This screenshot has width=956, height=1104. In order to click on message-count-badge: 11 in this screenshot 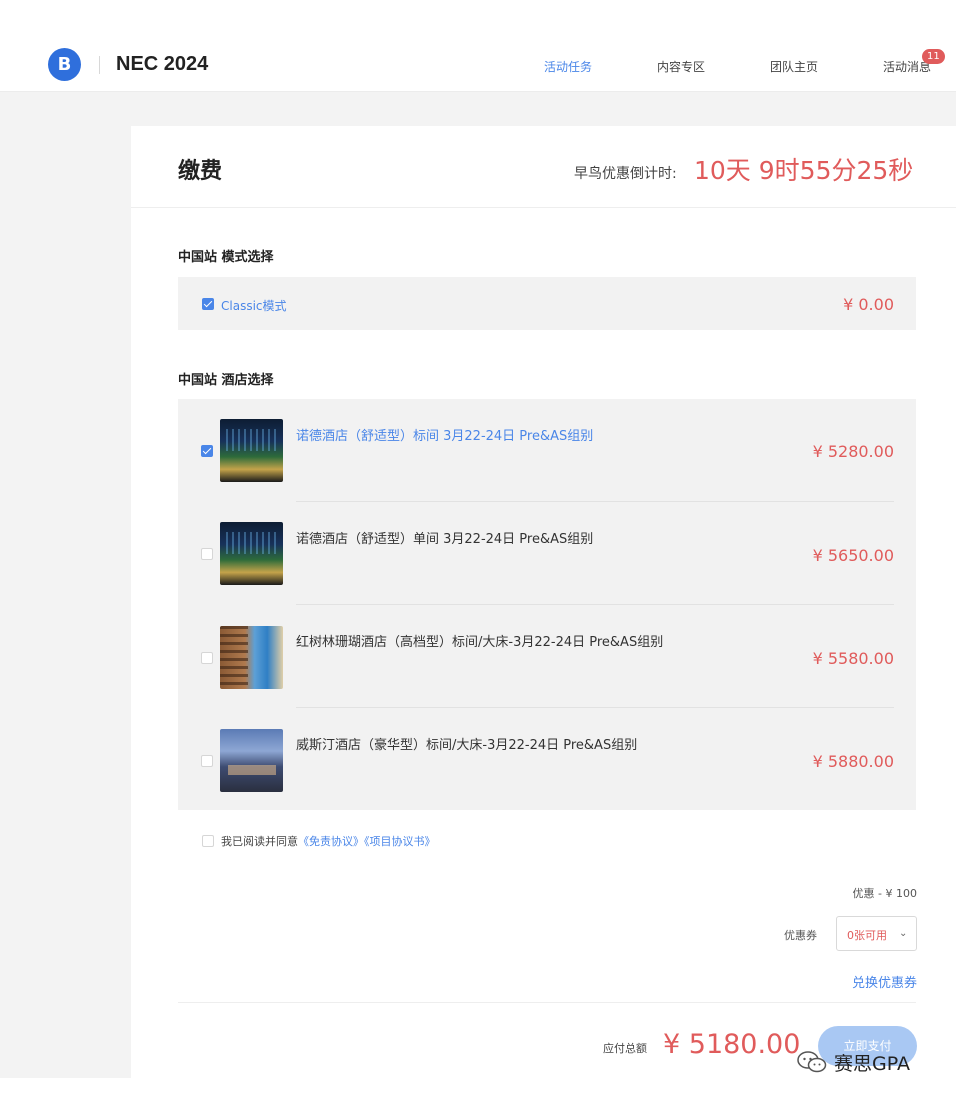, I will do `click(933, 56)`.